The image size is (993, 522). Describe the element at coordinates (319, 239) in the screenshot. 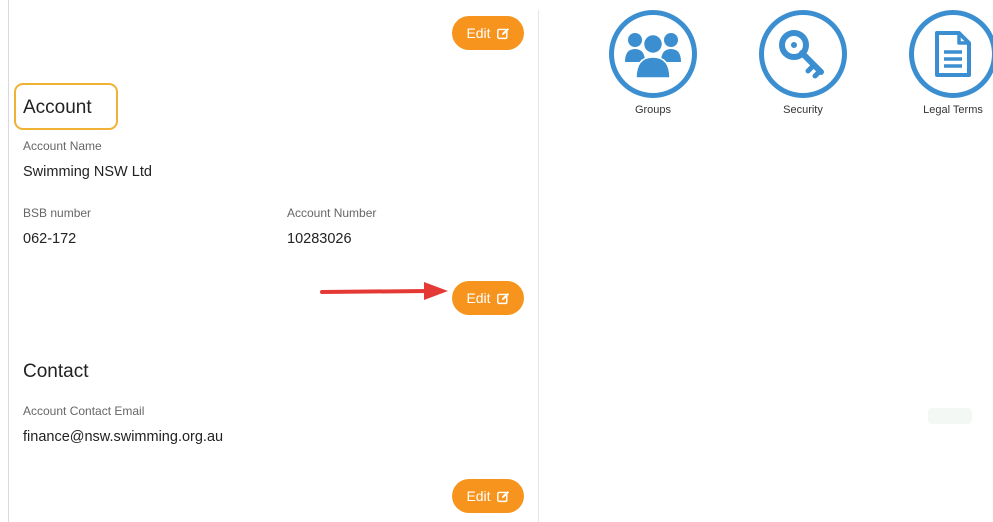

I see `account-number-value: 10283026` at that location.